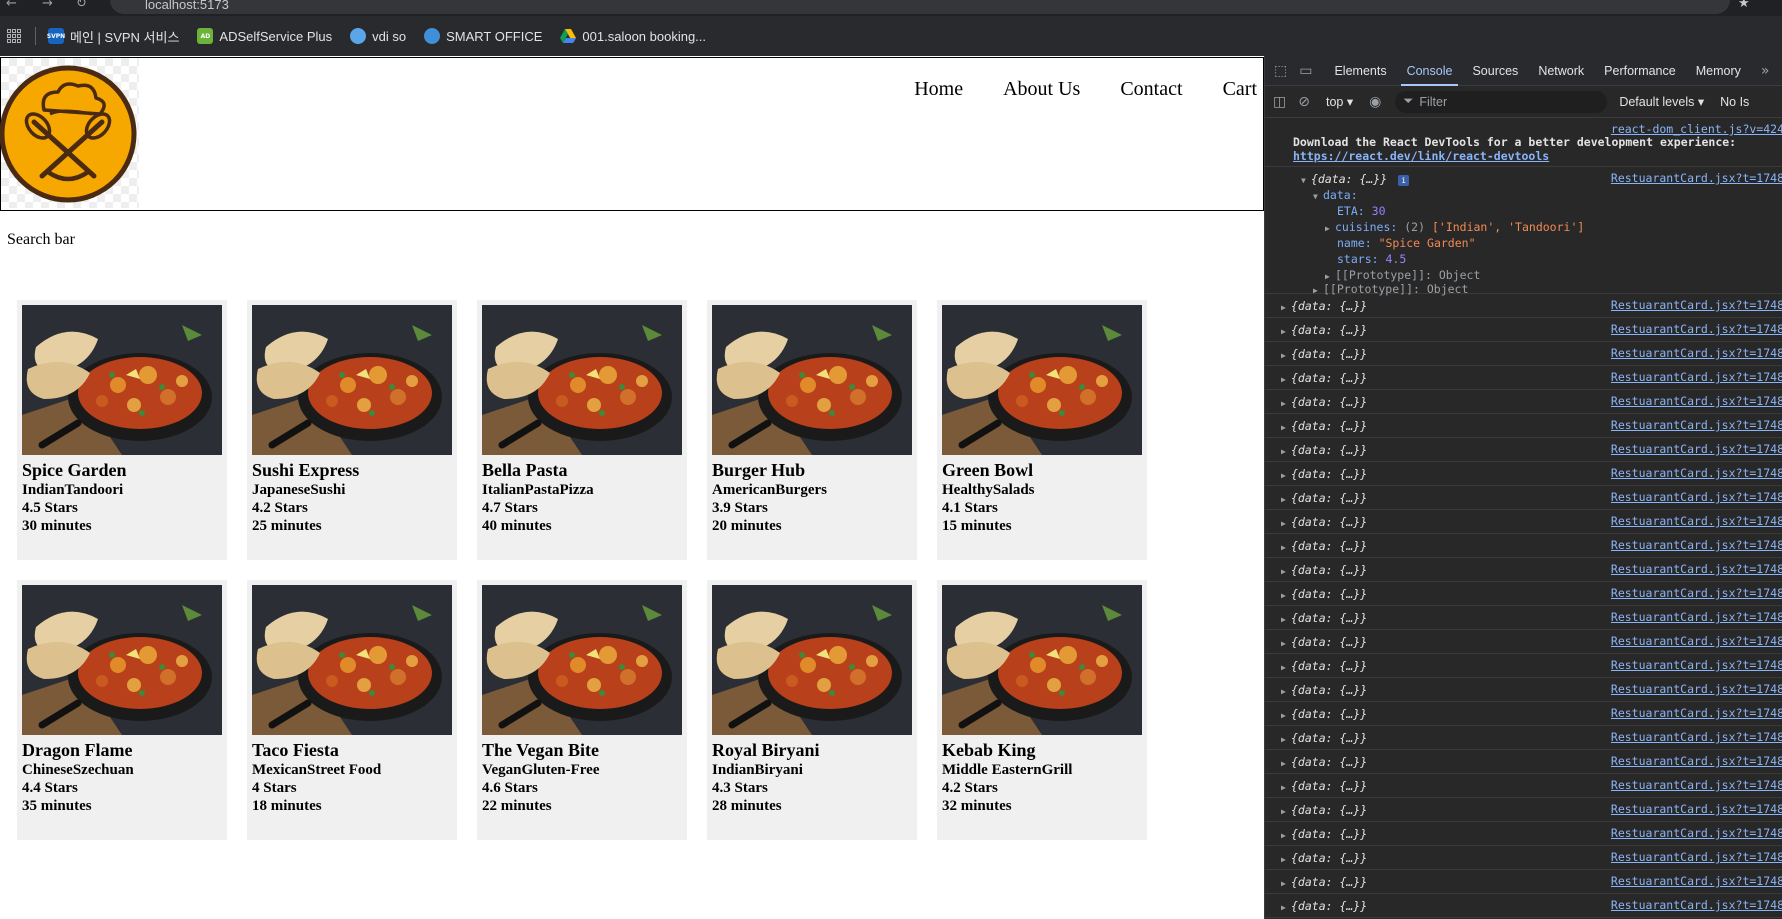  What do you see at coordinates (1429, 71) in the screenshot?
I see `tab-console: Console` at bounding box center [1429, 71].